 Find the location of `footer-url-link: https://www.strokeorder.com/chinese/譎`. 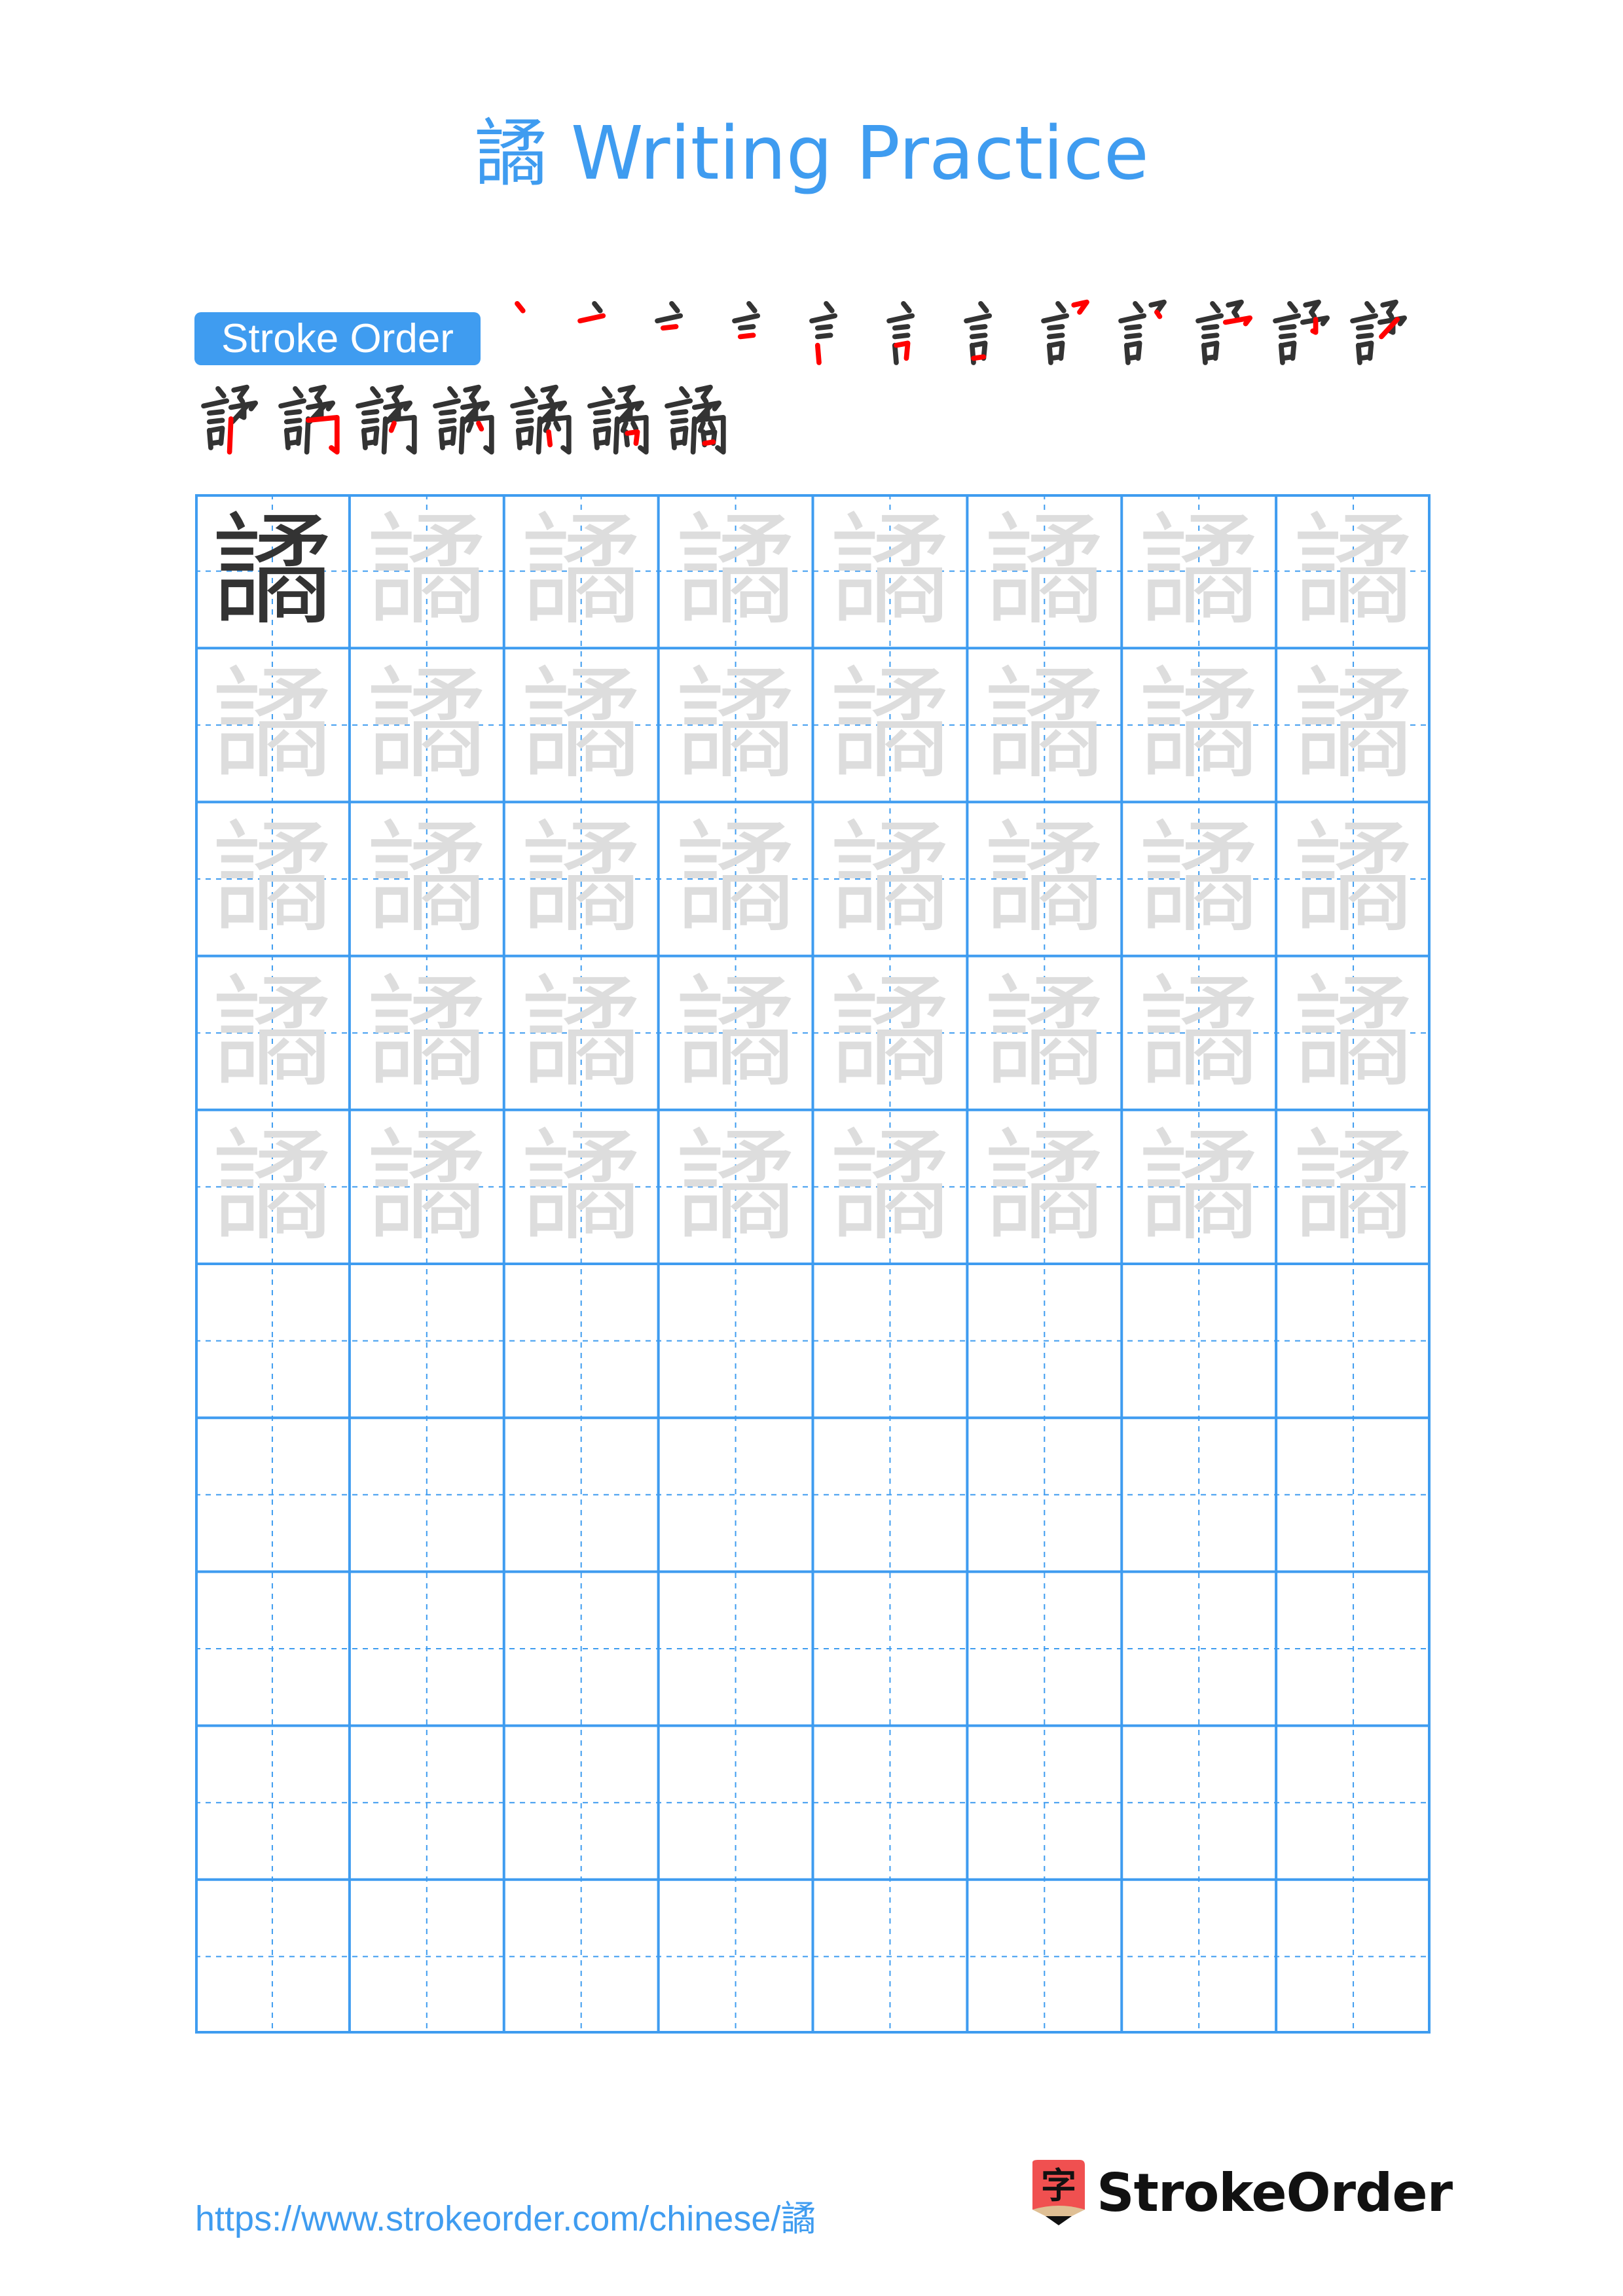

footer-url-link: https://www.strokeorder.com/chinese/譎 is located at coordinates (505, 2215).